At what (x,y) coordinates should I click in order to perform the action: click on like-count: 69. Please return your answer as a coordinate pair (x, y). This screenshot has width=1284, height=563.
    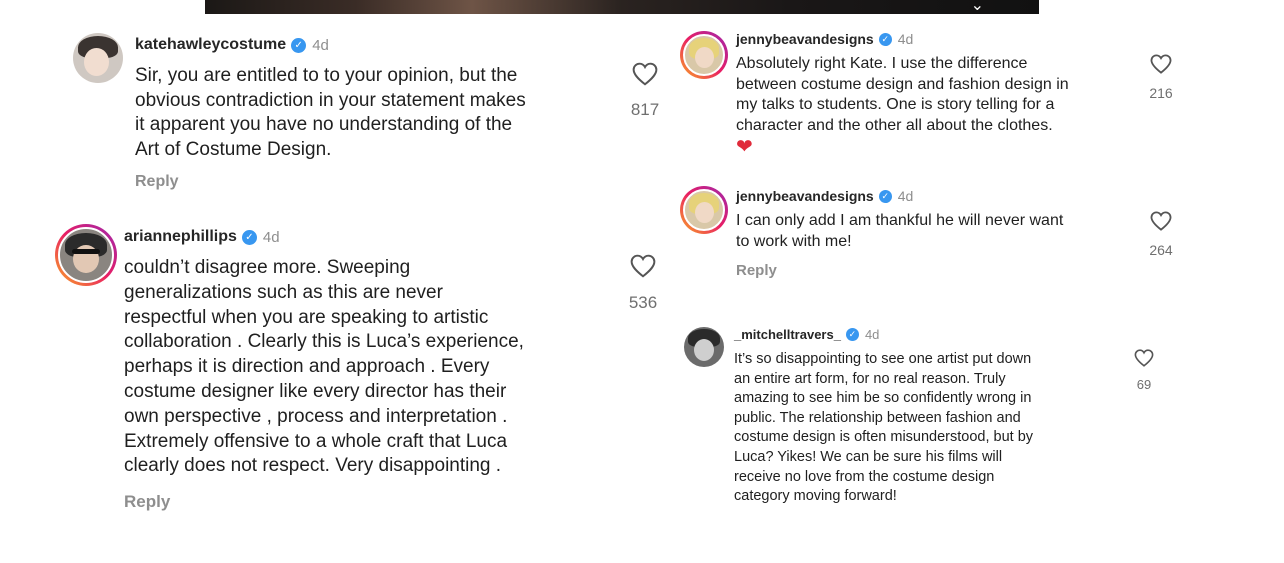
    Looking at the image, I should click on (1144, 384).